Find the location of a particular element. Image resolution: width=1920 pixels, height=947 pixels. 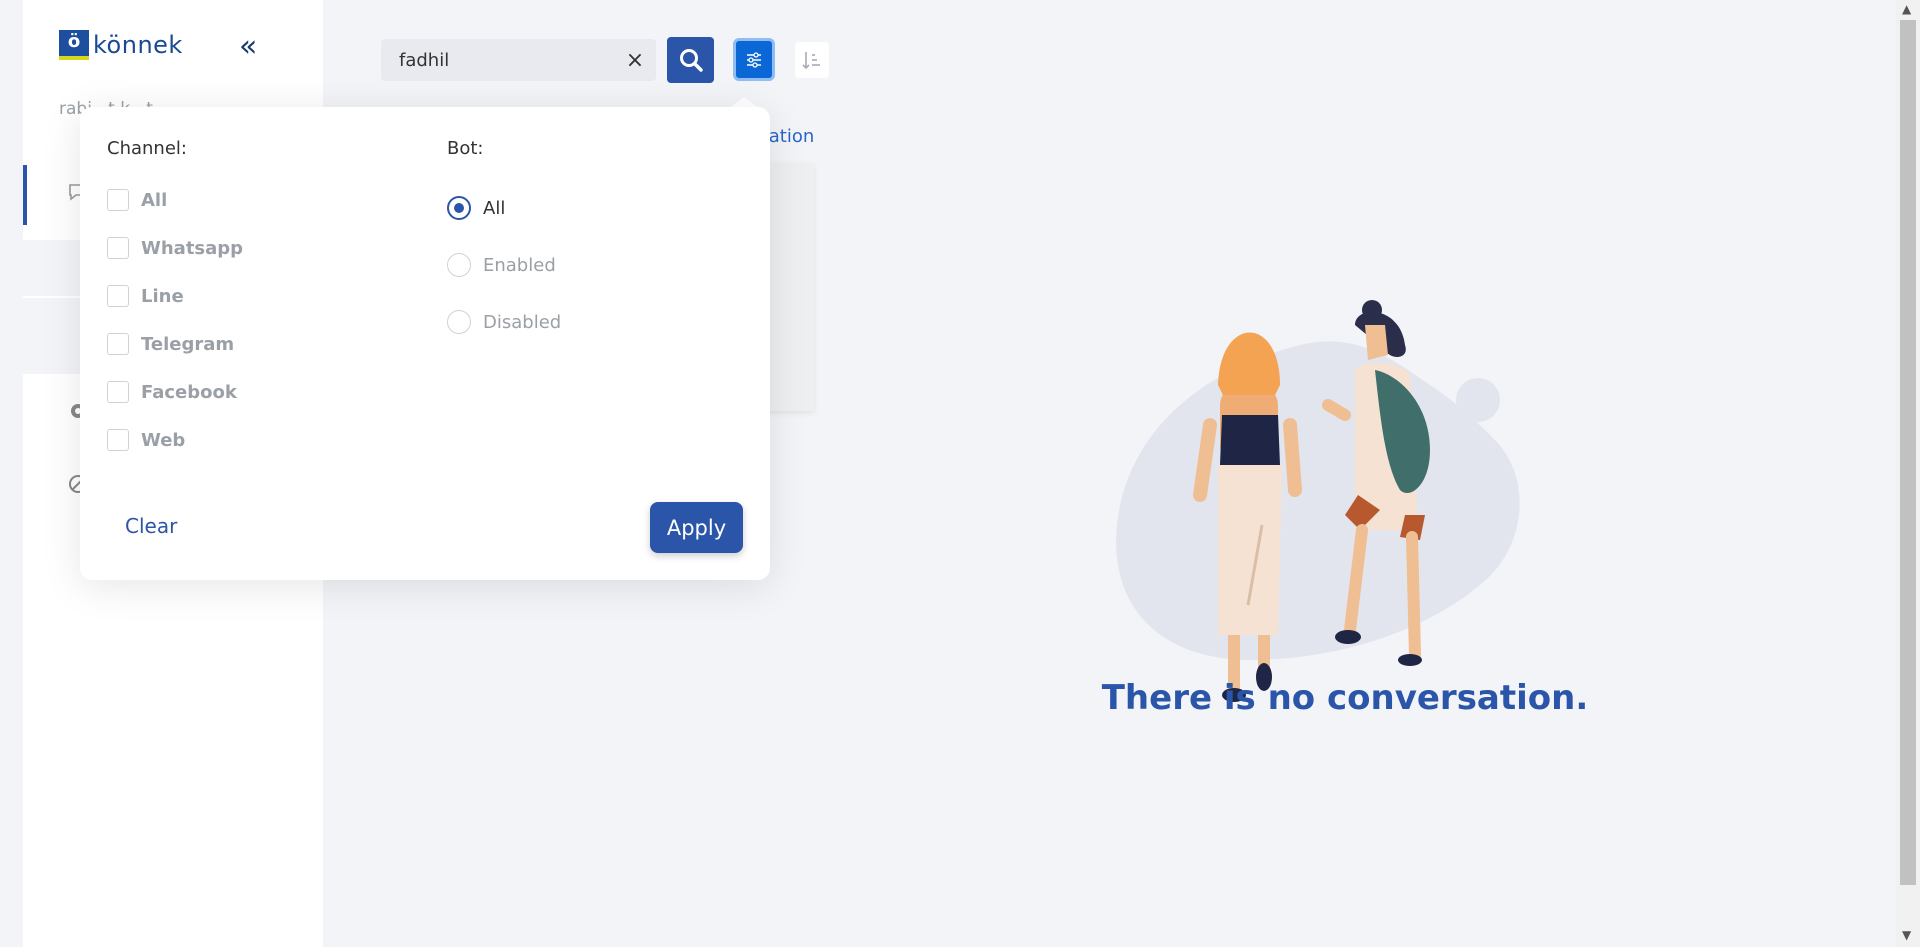

bot-option-disabled: Disabled is located at coordinates (504, 322).